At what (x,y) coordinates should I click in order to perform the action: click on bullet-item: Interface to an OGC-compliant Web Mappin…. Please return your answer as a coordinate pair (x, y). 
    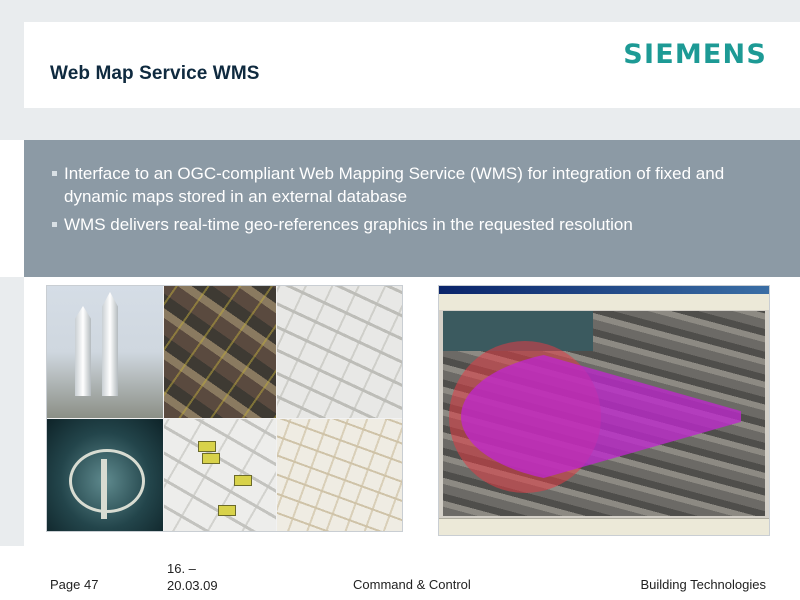
    Looking at the image, I should click on (412, 185).